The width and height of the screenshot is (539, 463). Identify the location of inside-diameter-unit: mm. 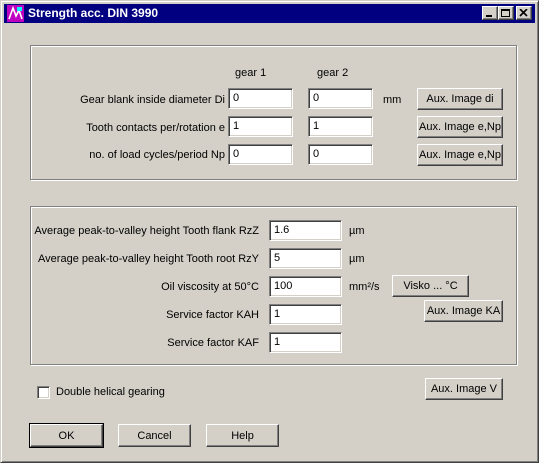
(392, 100).